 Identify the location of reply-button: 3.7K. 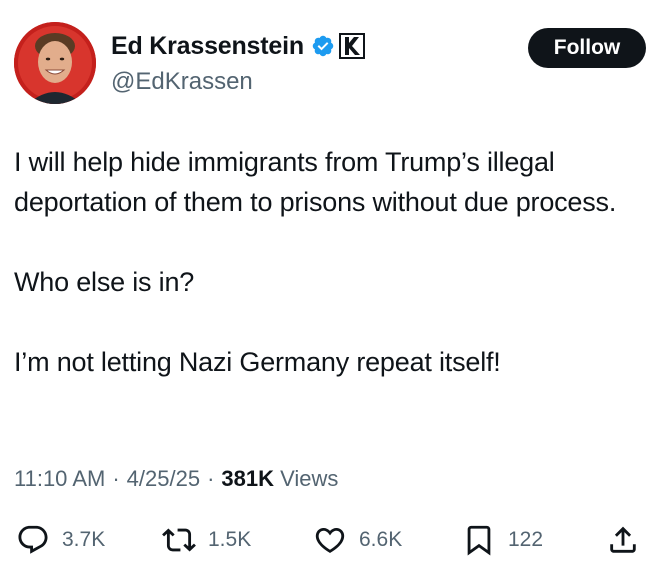
(60, 540).